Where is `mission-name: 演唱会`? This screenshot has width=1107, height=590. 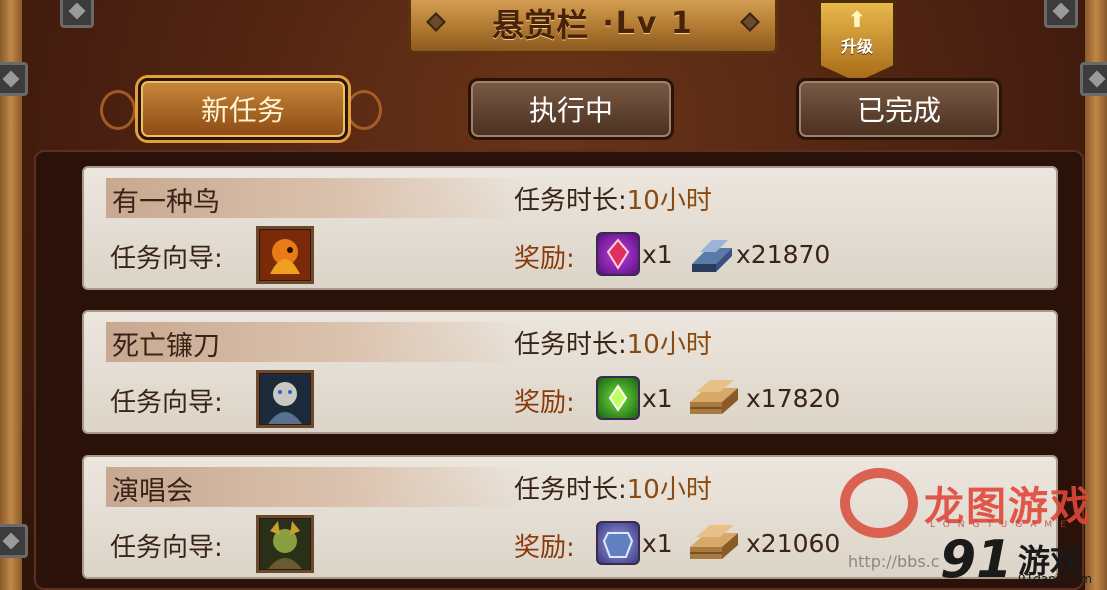
mission-name: 演唱会 is located at coordinates (152, 491).